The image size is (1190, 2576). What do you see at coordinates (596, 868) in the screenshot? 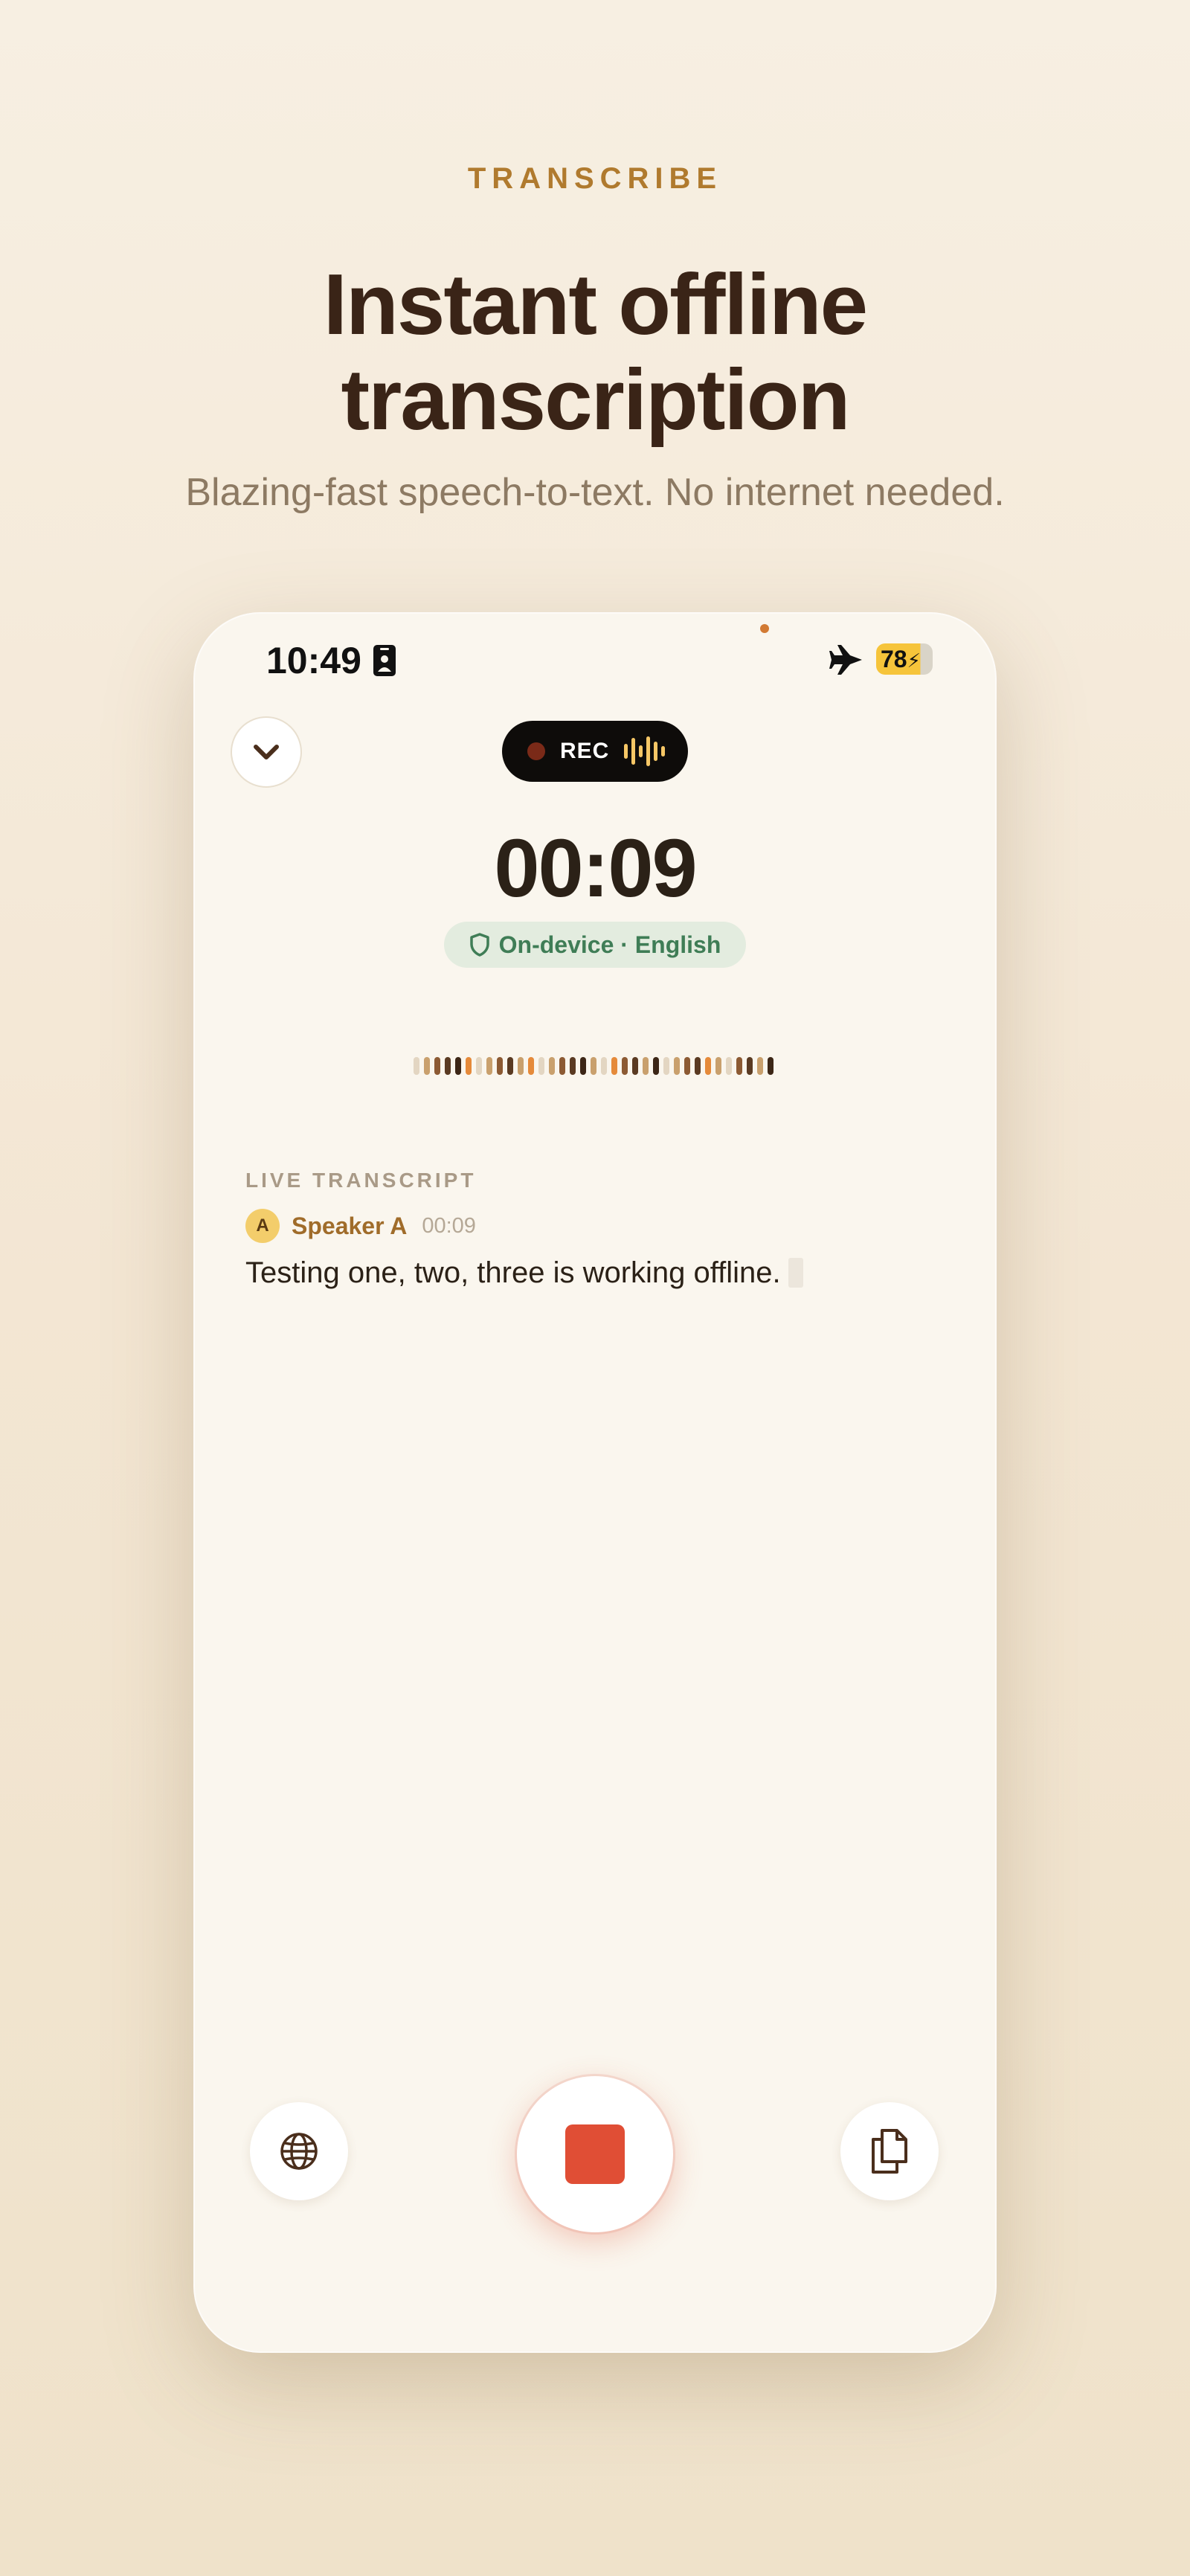
I see `elapsed-timer: 00:09` at bounding box center [596, 868].